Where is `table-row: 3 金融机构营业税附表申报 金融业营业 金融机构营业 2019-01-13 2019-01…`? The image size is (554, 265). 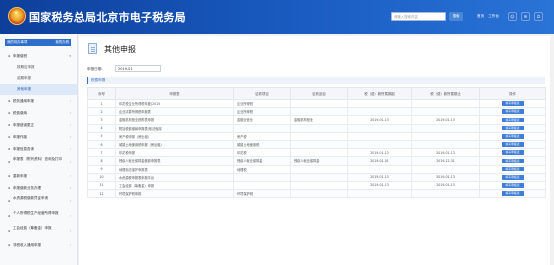 table-row: 3 金融机构营业税附表申报 金融业营业 金融机构营业 2019-01-13 2019-01… is located at coordinates (316, 120).